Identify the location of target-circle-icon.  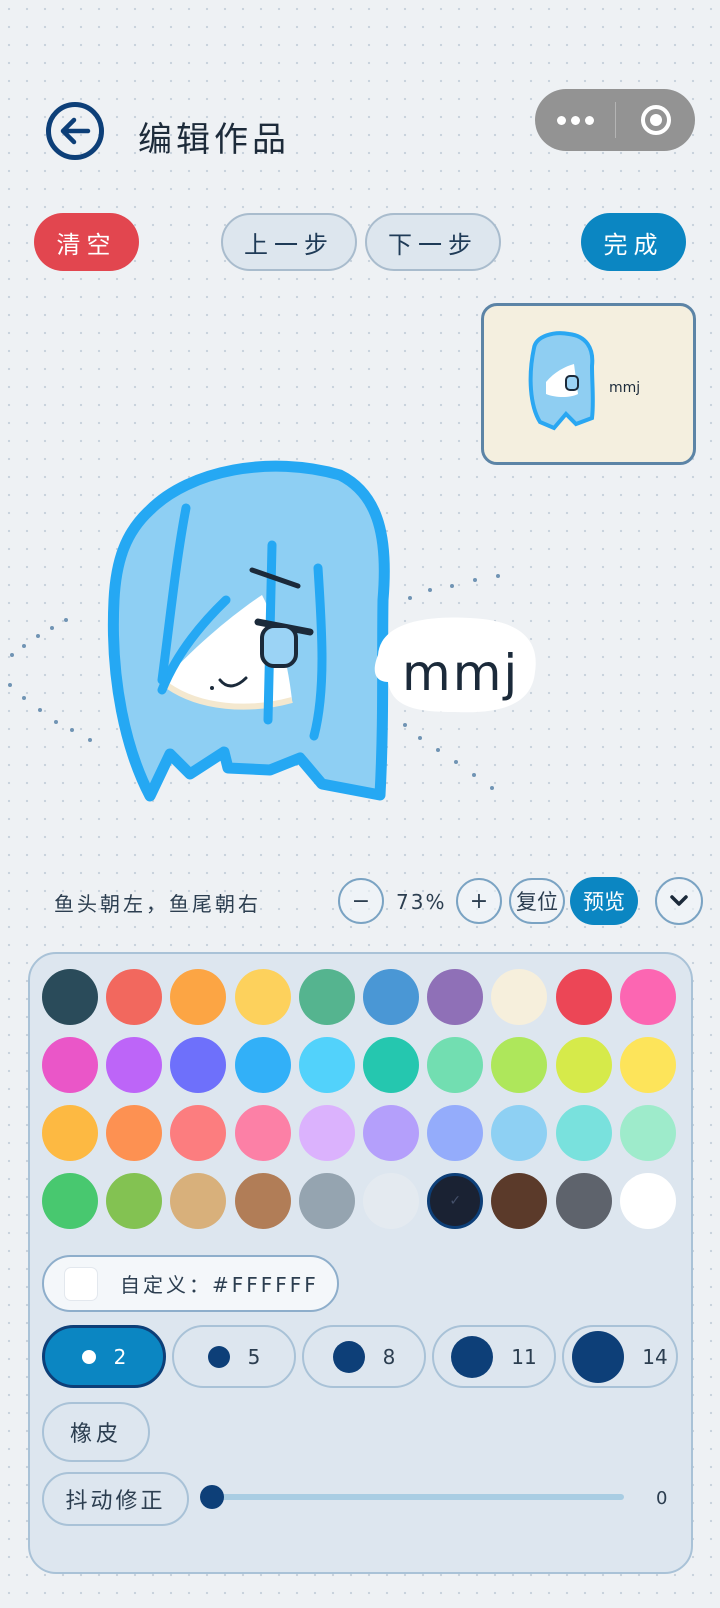
(655, 120).